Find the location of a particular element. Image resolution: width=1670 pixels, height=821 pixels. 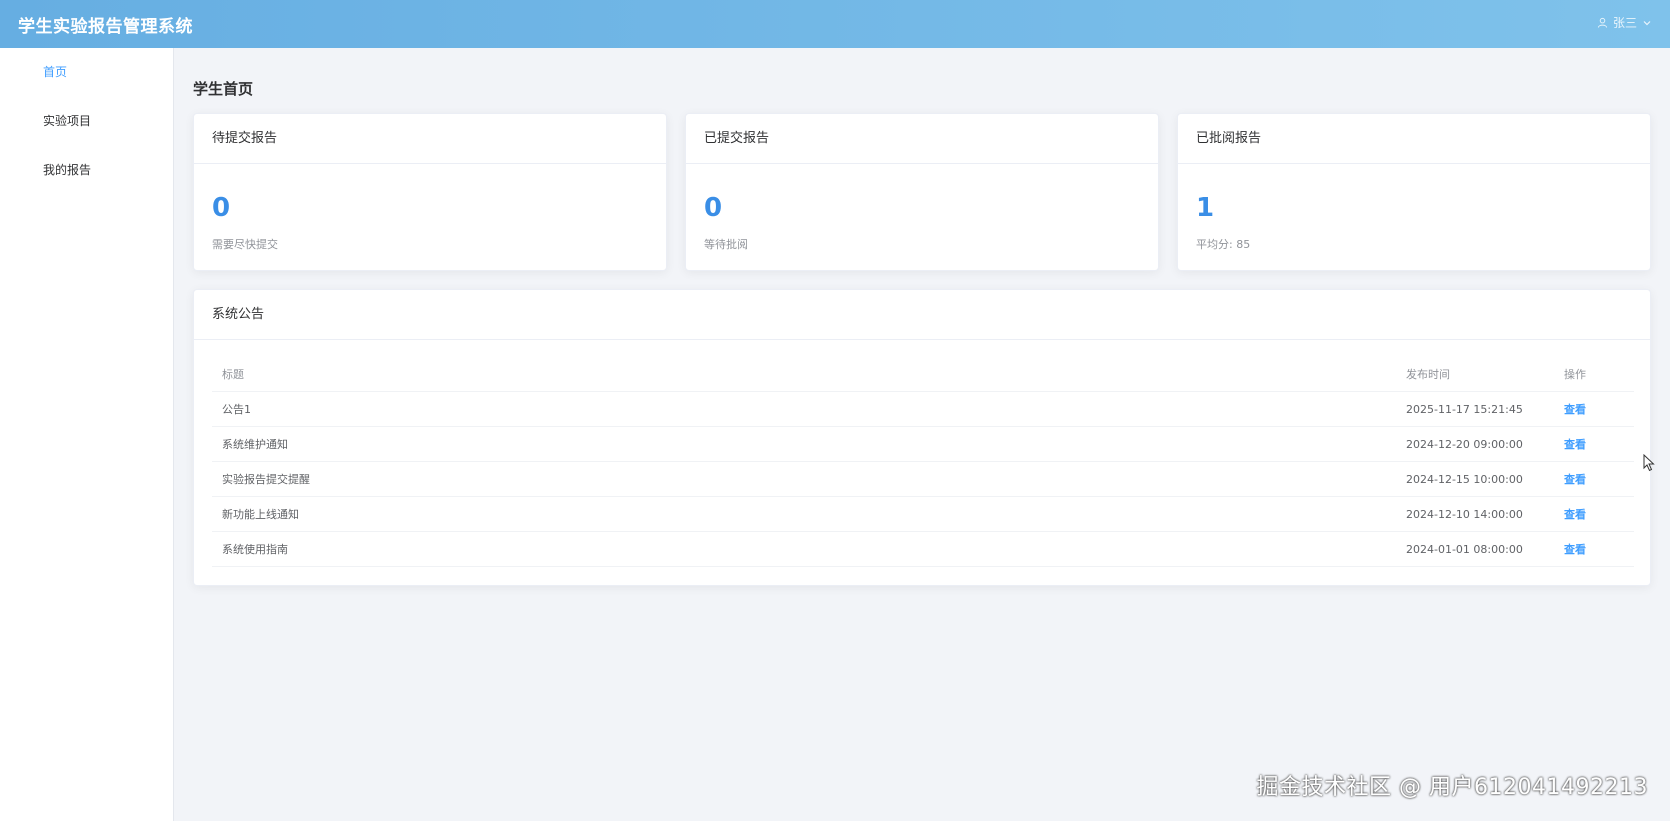

user-icon is located at coordinates (1602, 22).